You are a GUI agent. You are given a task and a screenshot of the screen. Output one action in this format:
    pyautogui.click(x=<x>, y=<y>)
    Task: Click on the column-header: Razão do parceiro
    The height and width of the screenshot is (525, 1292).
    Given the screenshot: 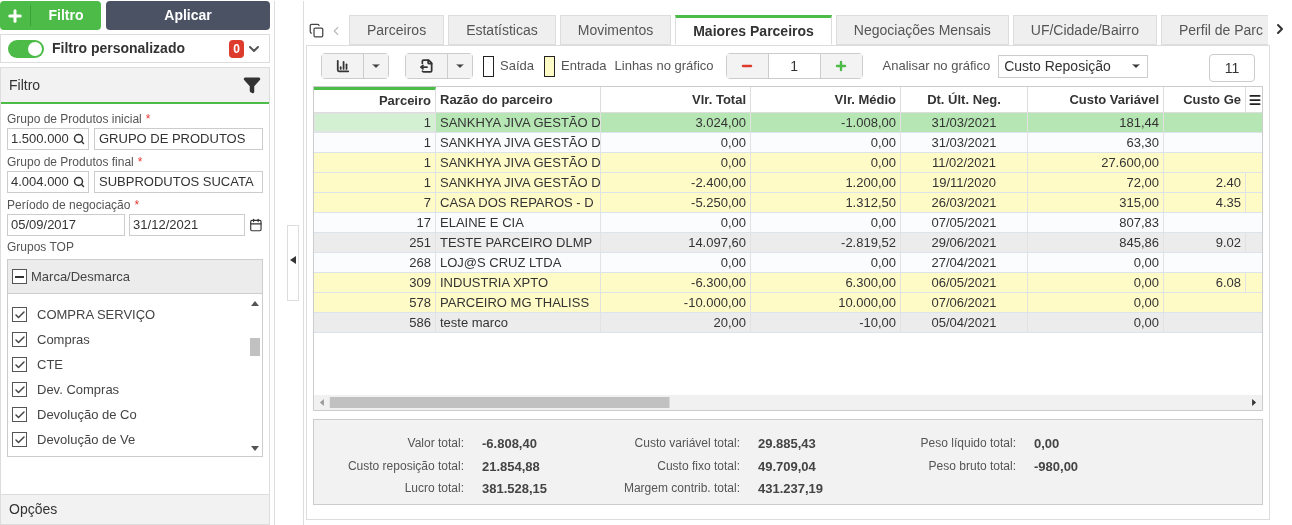 What is the action you would take?
    pyautogui.click(x=518, y=99)
    